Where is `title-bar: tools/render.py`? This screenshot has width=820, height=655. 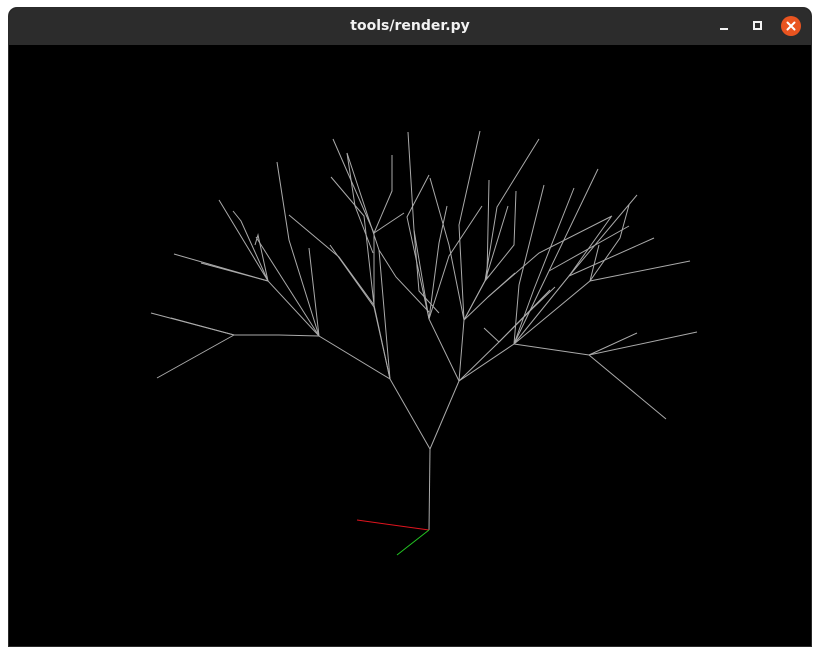 title-bar: tools/render.py is located at coordinates (410, 27).